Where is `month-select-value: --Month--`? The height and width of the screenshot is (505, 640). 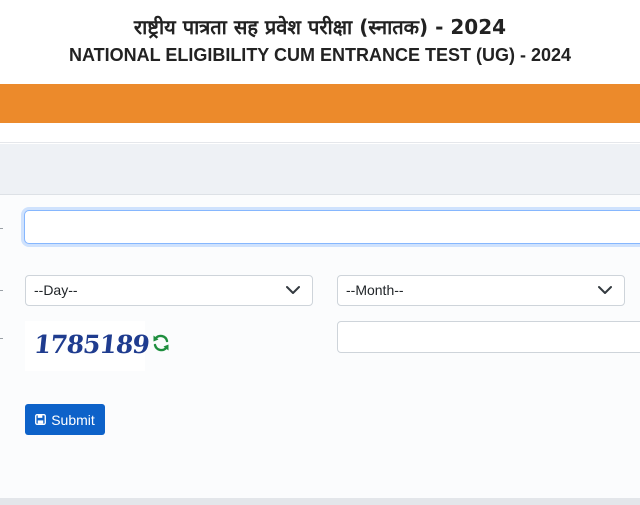
month-select-value: --Month-- is located at coordinates (375, 290).